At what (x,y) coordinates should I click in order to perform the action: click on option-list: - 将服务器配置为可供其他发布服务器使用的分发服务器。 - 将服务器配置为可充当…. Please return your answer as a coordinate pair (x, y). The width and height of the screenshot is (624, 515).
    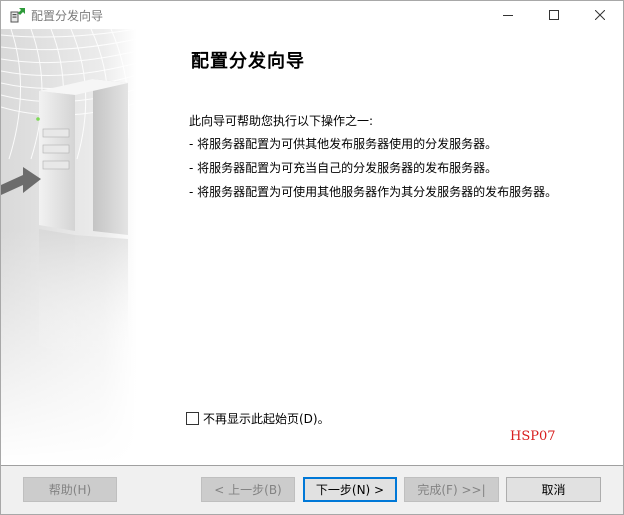
    Looking at the image, I should click on (373, 171).